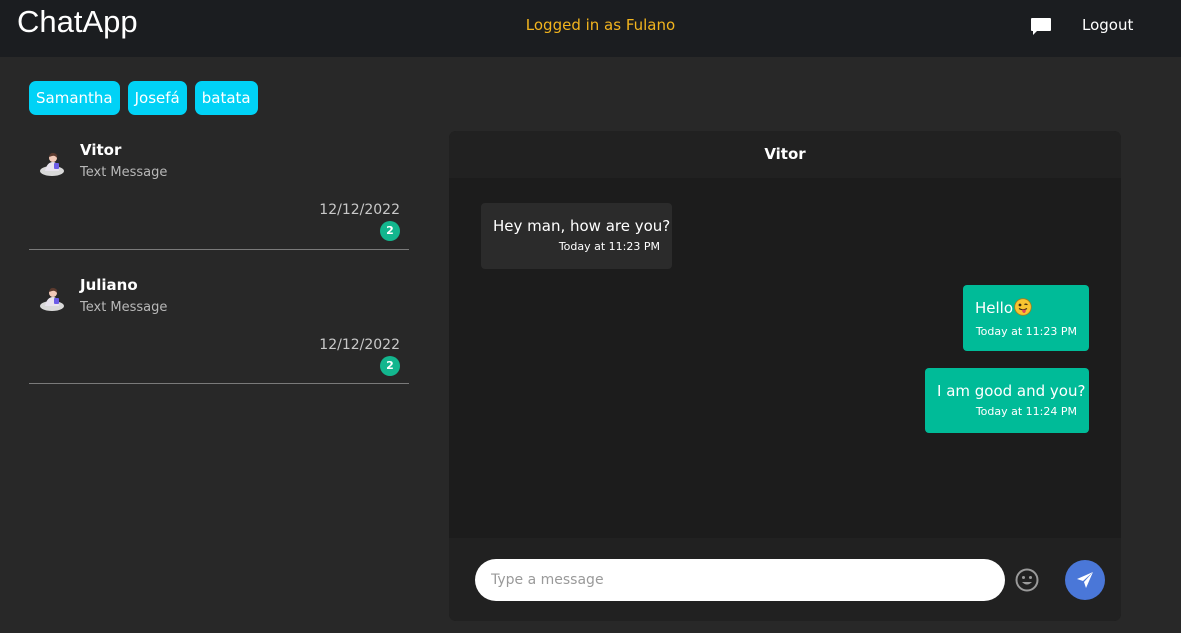 Image resolution: width=1181 pixels, height=633 pixels. I want to click on contact-chips: Samantha Josefá batata, so click(143, 98).